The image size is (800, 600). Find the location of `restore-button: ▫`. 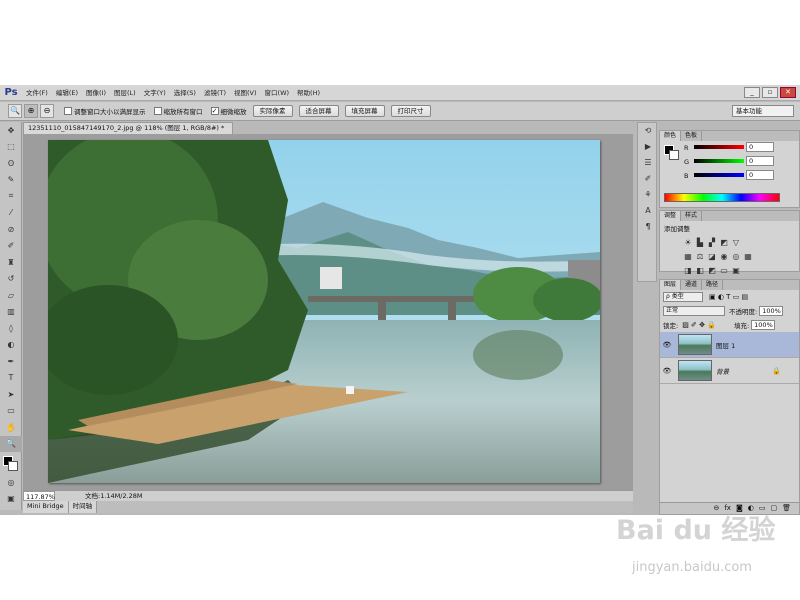

restore-button: ▫ is located at coordinates (770, 92).